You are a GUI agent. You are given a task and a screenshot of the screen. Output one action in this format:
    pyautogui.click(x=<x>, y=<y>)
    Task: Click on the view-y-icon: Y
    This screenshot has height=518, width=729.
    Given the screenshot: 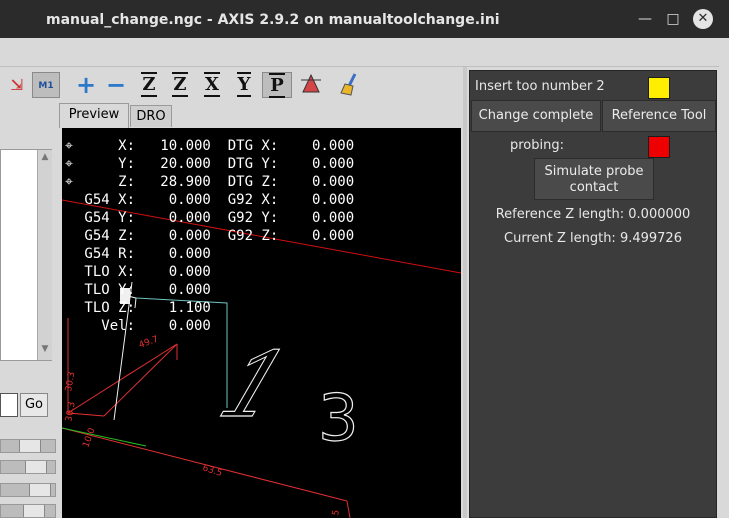 What is the action you would take?
    pyautogui.click(x=244, y=85)
    